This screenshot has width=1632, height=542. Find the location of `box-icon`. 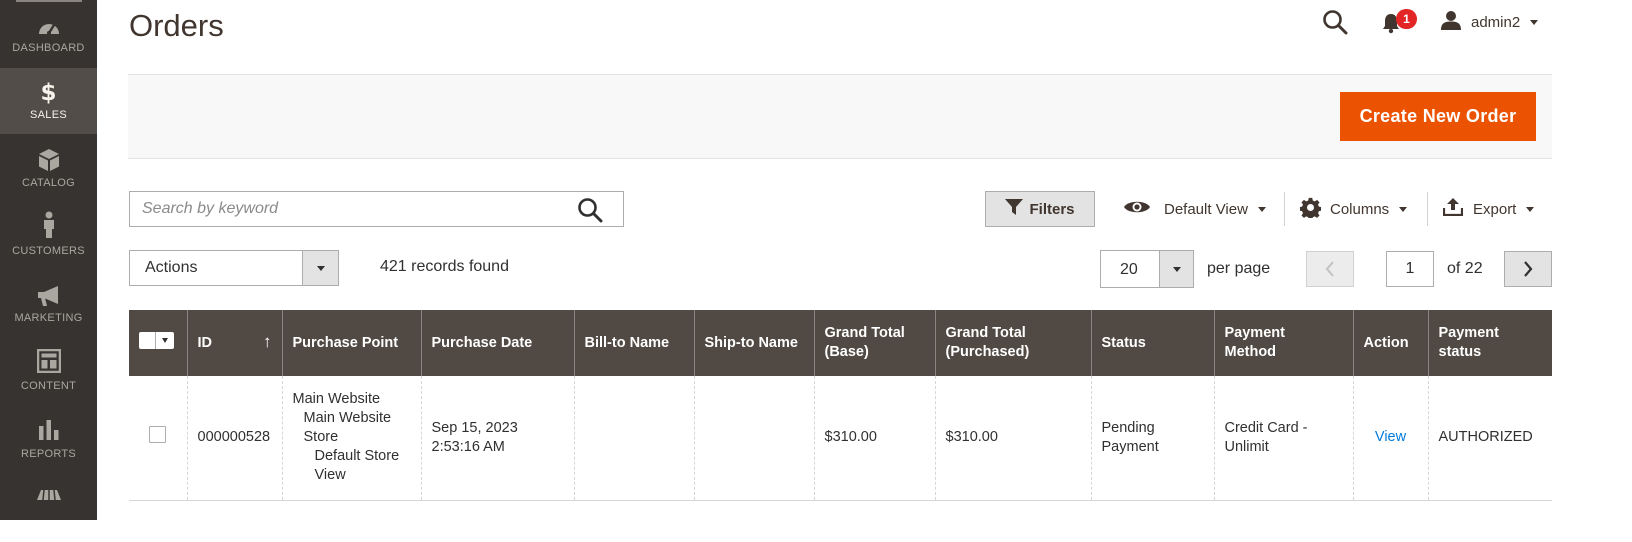

box-icon is located at coordinates (48, 160).